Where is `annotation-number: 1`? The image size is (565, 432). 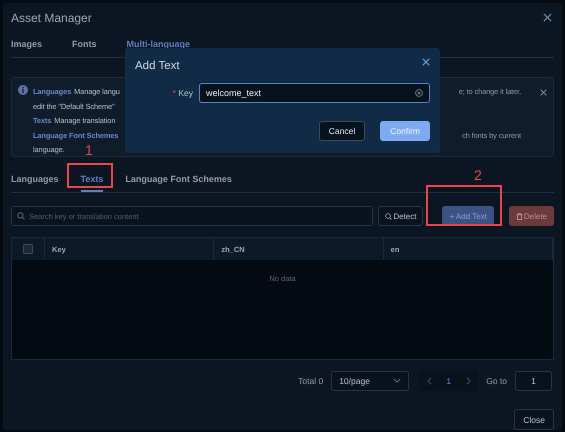
annotation-number: 1 is located at coordinates (89, 150).